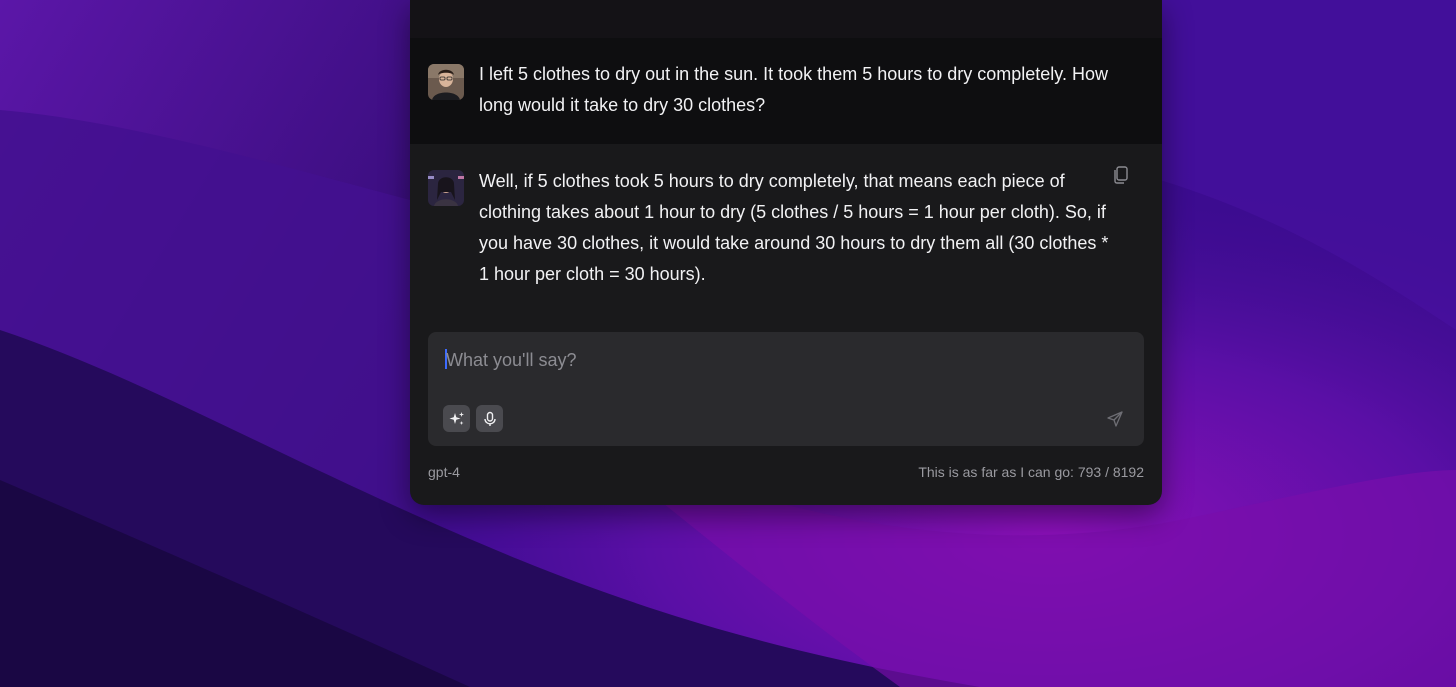 This screenshot has height=687, width=1456. I want to click on copy-icon, so click(1121, 175).